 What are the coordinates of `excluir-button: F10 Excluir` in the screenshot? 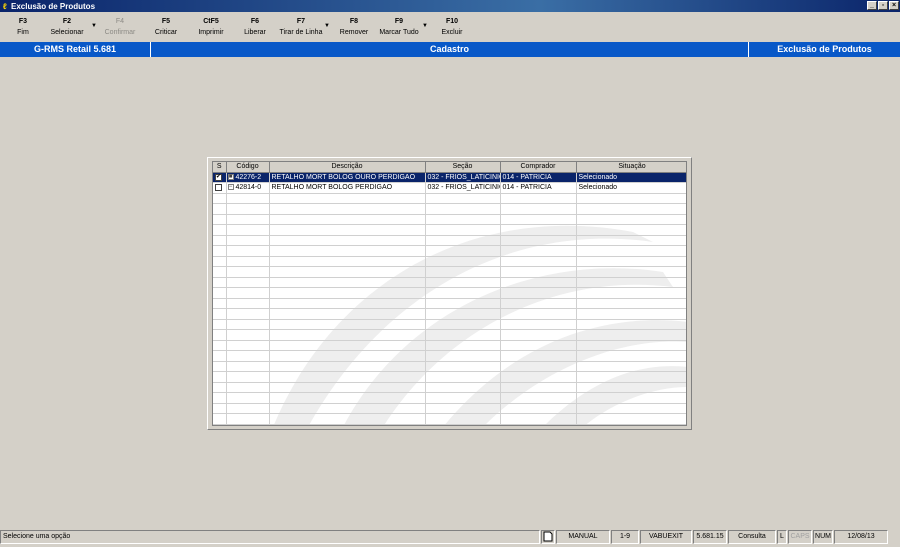 It's located at (452, 27).